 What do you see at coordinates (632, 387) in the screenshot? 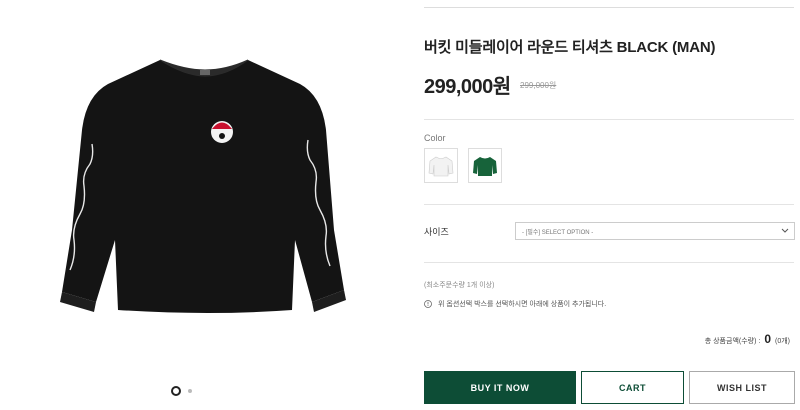
I see `add-to-cart-button: CART` at bounding box center [632, 387].